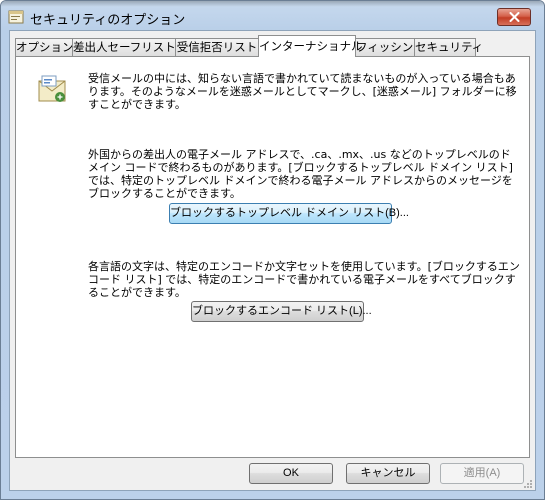 Image resolution: width=545 pixels, height=500 pixels. What do you see at coordinates (108, 20) in the screenshot?
I see `window-title: セキュリティのオプション` at bounding box center [108, 20].